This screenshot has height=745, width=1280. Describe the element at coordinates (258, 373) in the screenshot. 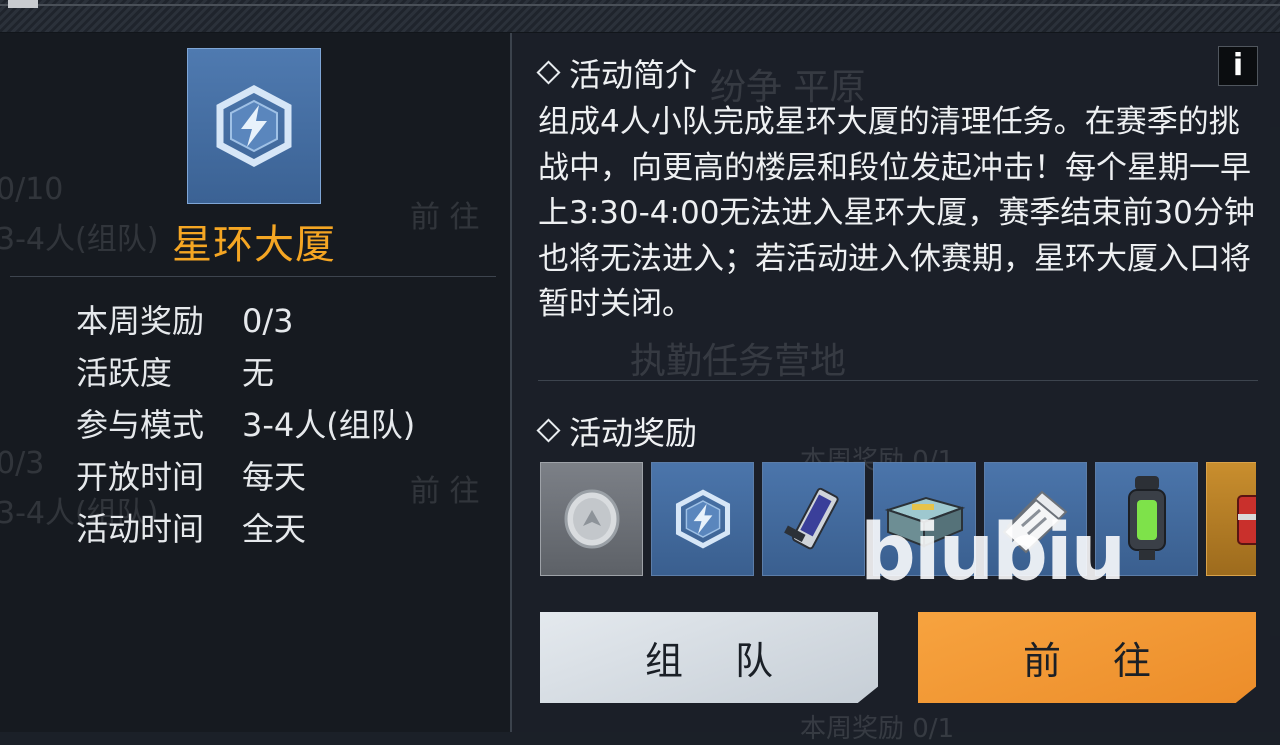

I see `info-value: 无` at that location.